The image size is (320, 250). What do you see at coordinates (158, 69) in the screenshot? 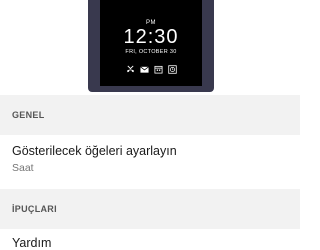
I see `calendar-icon` at bounding box center [158, 69].